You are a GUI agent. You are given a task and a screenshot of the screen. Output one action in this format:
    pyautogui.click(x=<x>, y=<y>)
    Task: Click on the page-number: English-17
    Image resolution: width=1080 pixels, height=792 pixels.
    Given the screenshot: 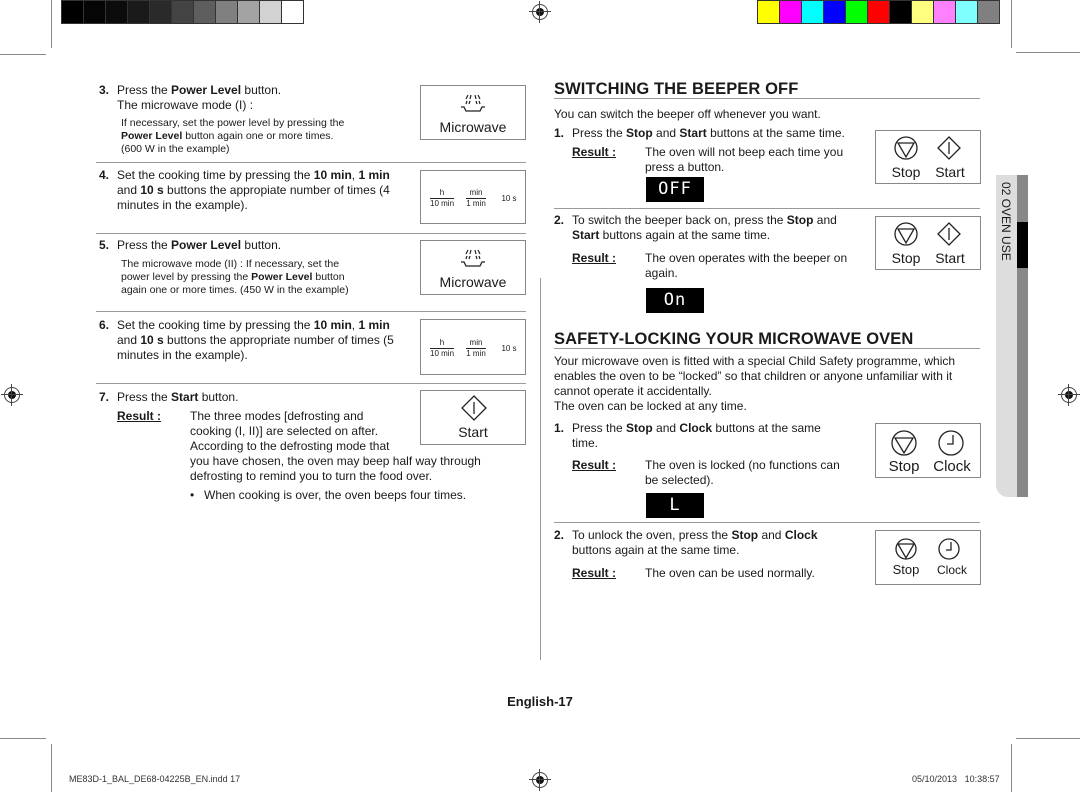 What is the action you would take?
    pyautogui.click(x=540, y=701)
    